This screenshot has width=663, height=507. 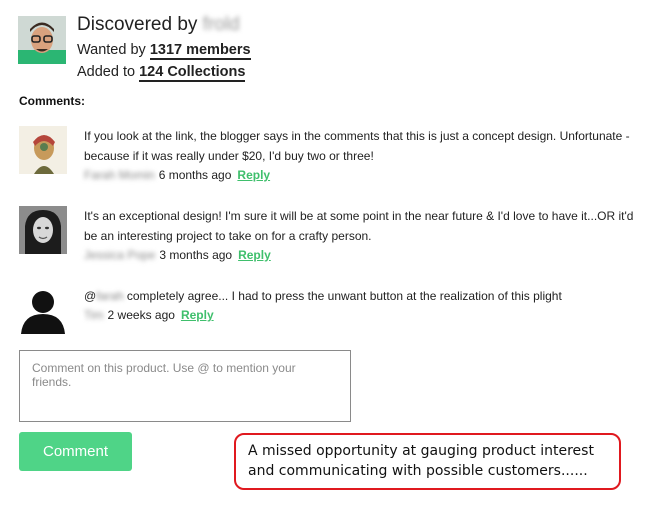 I want to click on comment-2-reply-link: Reply, so click(x=254, y=255).